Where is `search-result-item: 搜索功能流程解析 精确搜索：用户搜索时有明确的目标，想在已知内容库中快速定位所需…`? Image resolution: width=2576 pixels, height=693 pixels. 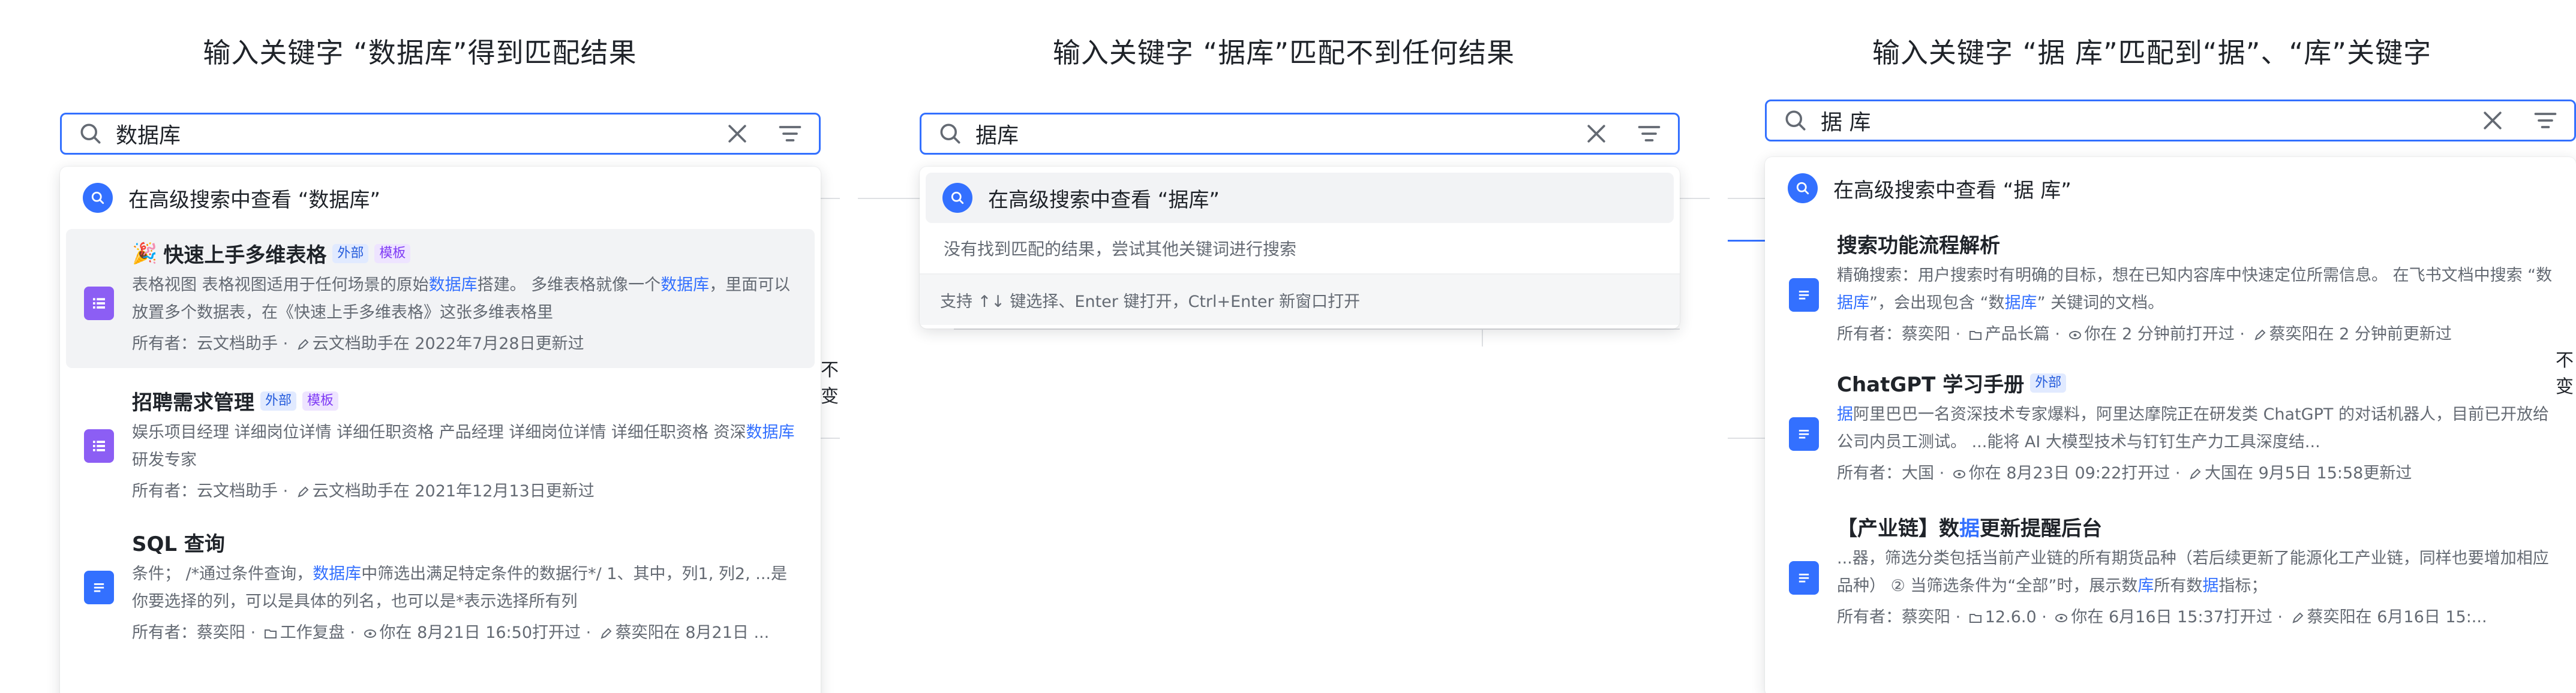
search-result-item: 搜索功能流程解析 精确搜索：用户搜索时有明确的目标，想在已知内容库中快速定位所需… is located at coordinates (2170, 284).